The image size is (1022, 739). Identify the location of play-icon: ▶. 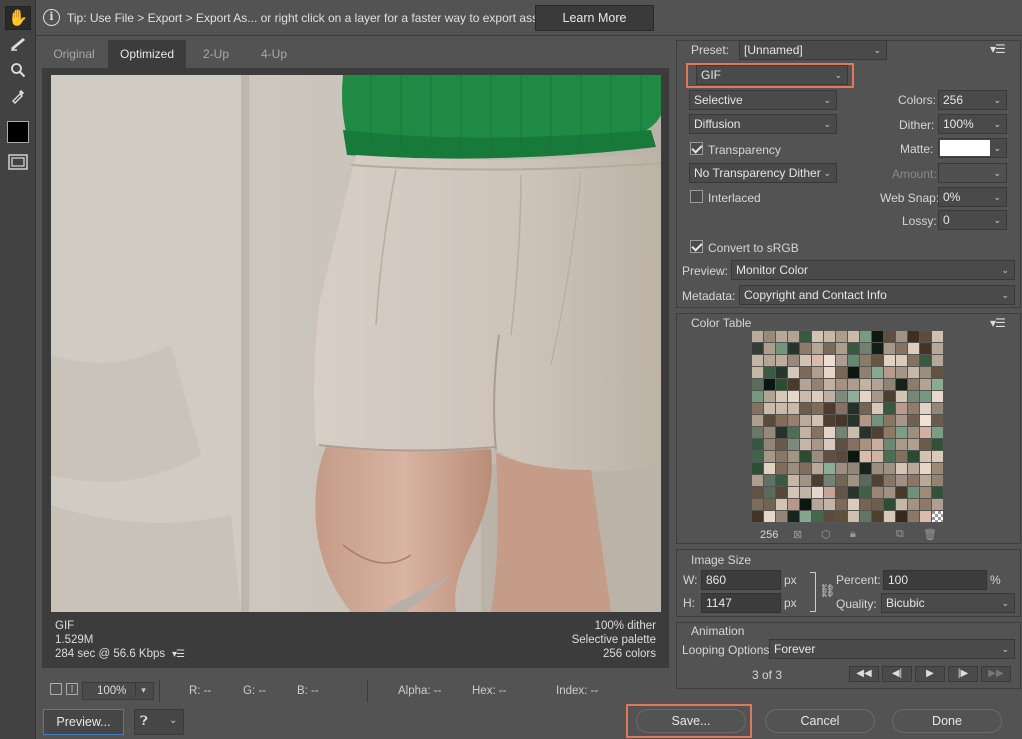
(930, 674).